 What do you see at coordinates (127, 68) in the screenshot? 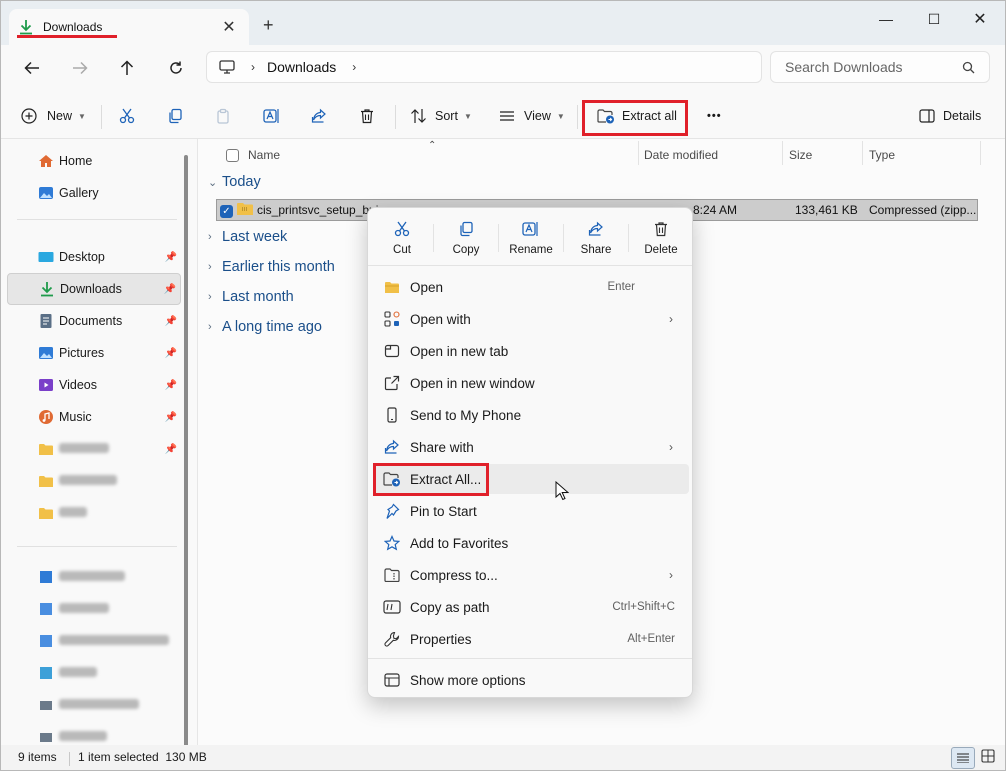
I see `up-button` at bounding box center [127, 68].